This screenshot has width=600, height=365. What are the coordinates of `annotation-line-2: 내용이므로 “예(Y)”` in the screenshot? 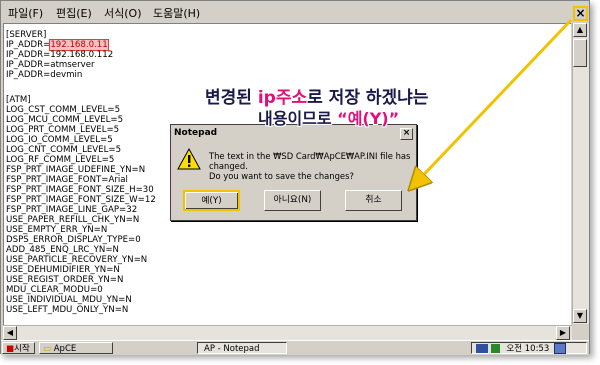 It's located at (329, 118).